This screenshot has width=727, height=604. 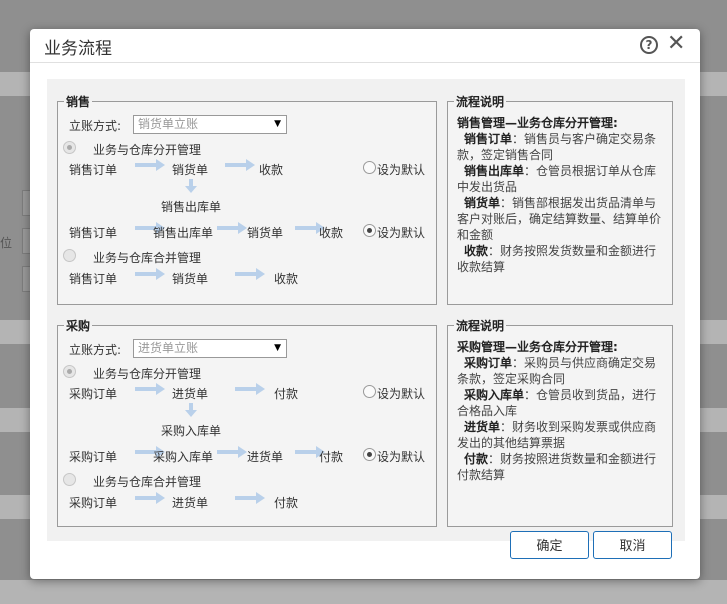 What do you see at coordinates (210, 124) in the screenshot?
I see `sales-account-select: 销货单立账 ▼` at bounding box center [210, 124].